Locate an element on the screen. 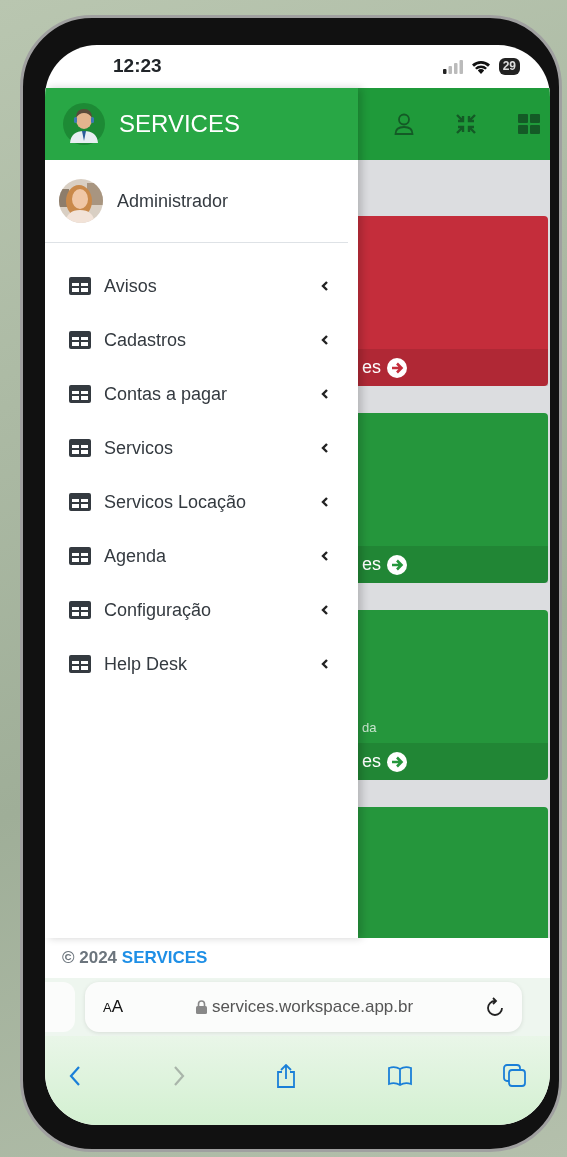 This screenshot has width=567, height=1157. brand-title: SERVICES is located at coordinates (179, 124).